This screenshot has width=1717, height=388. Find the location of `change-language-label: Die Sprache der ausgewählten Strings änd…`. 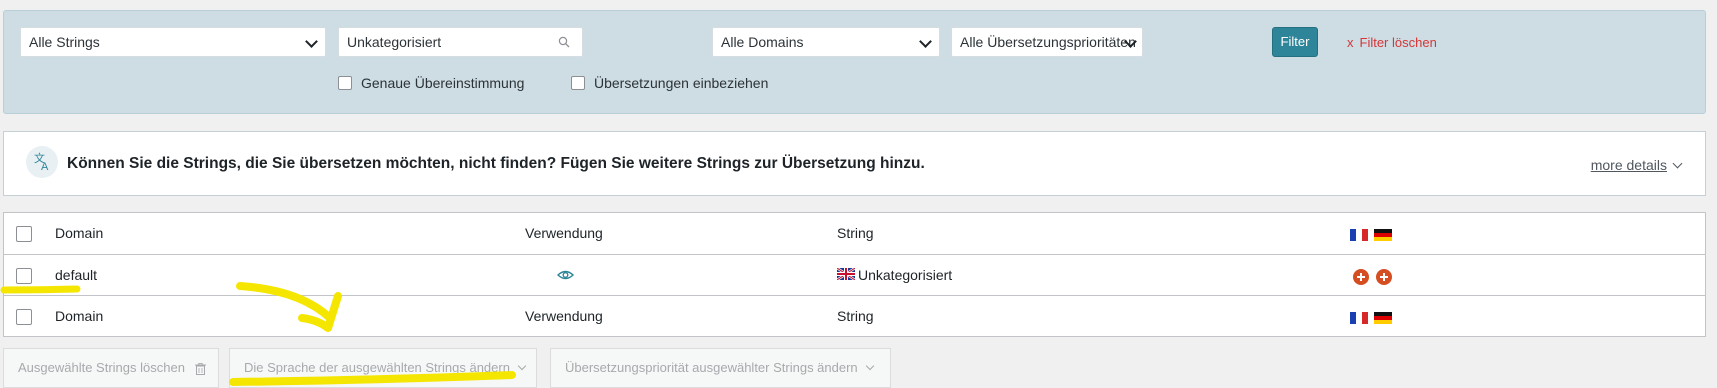

change-language-label: Die Sprache der ausgewählten Strings änd… is located at coordinates (377, 367).